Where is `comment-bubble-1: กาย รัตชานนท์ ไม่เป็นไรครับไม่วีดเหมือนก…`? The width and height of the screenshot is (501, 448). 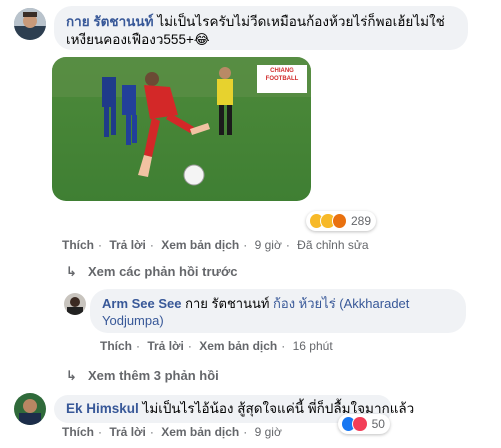 comment-bubble-1: กาย รัตชานนท์ ไม่เป็นไรครับไม่วีดเหมือนก… is located at coordinates (261, 28).